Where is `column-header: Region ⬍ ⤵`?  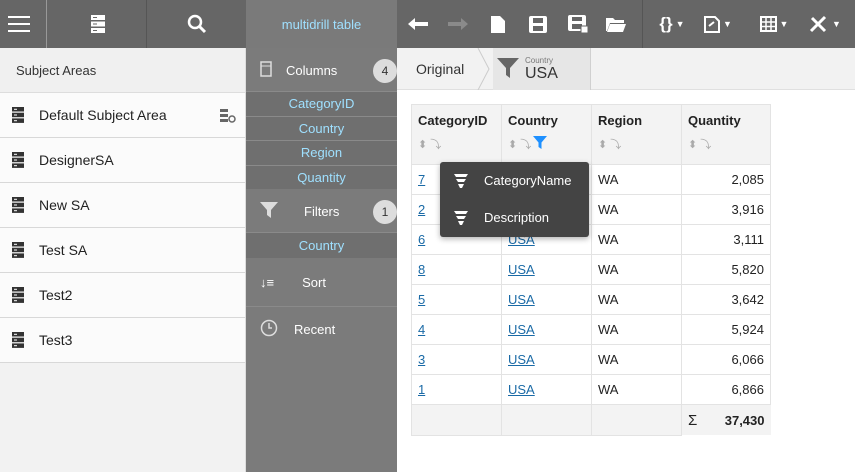 column-header: Region ⬍ ⤵ is located at coordinates (636, 134).